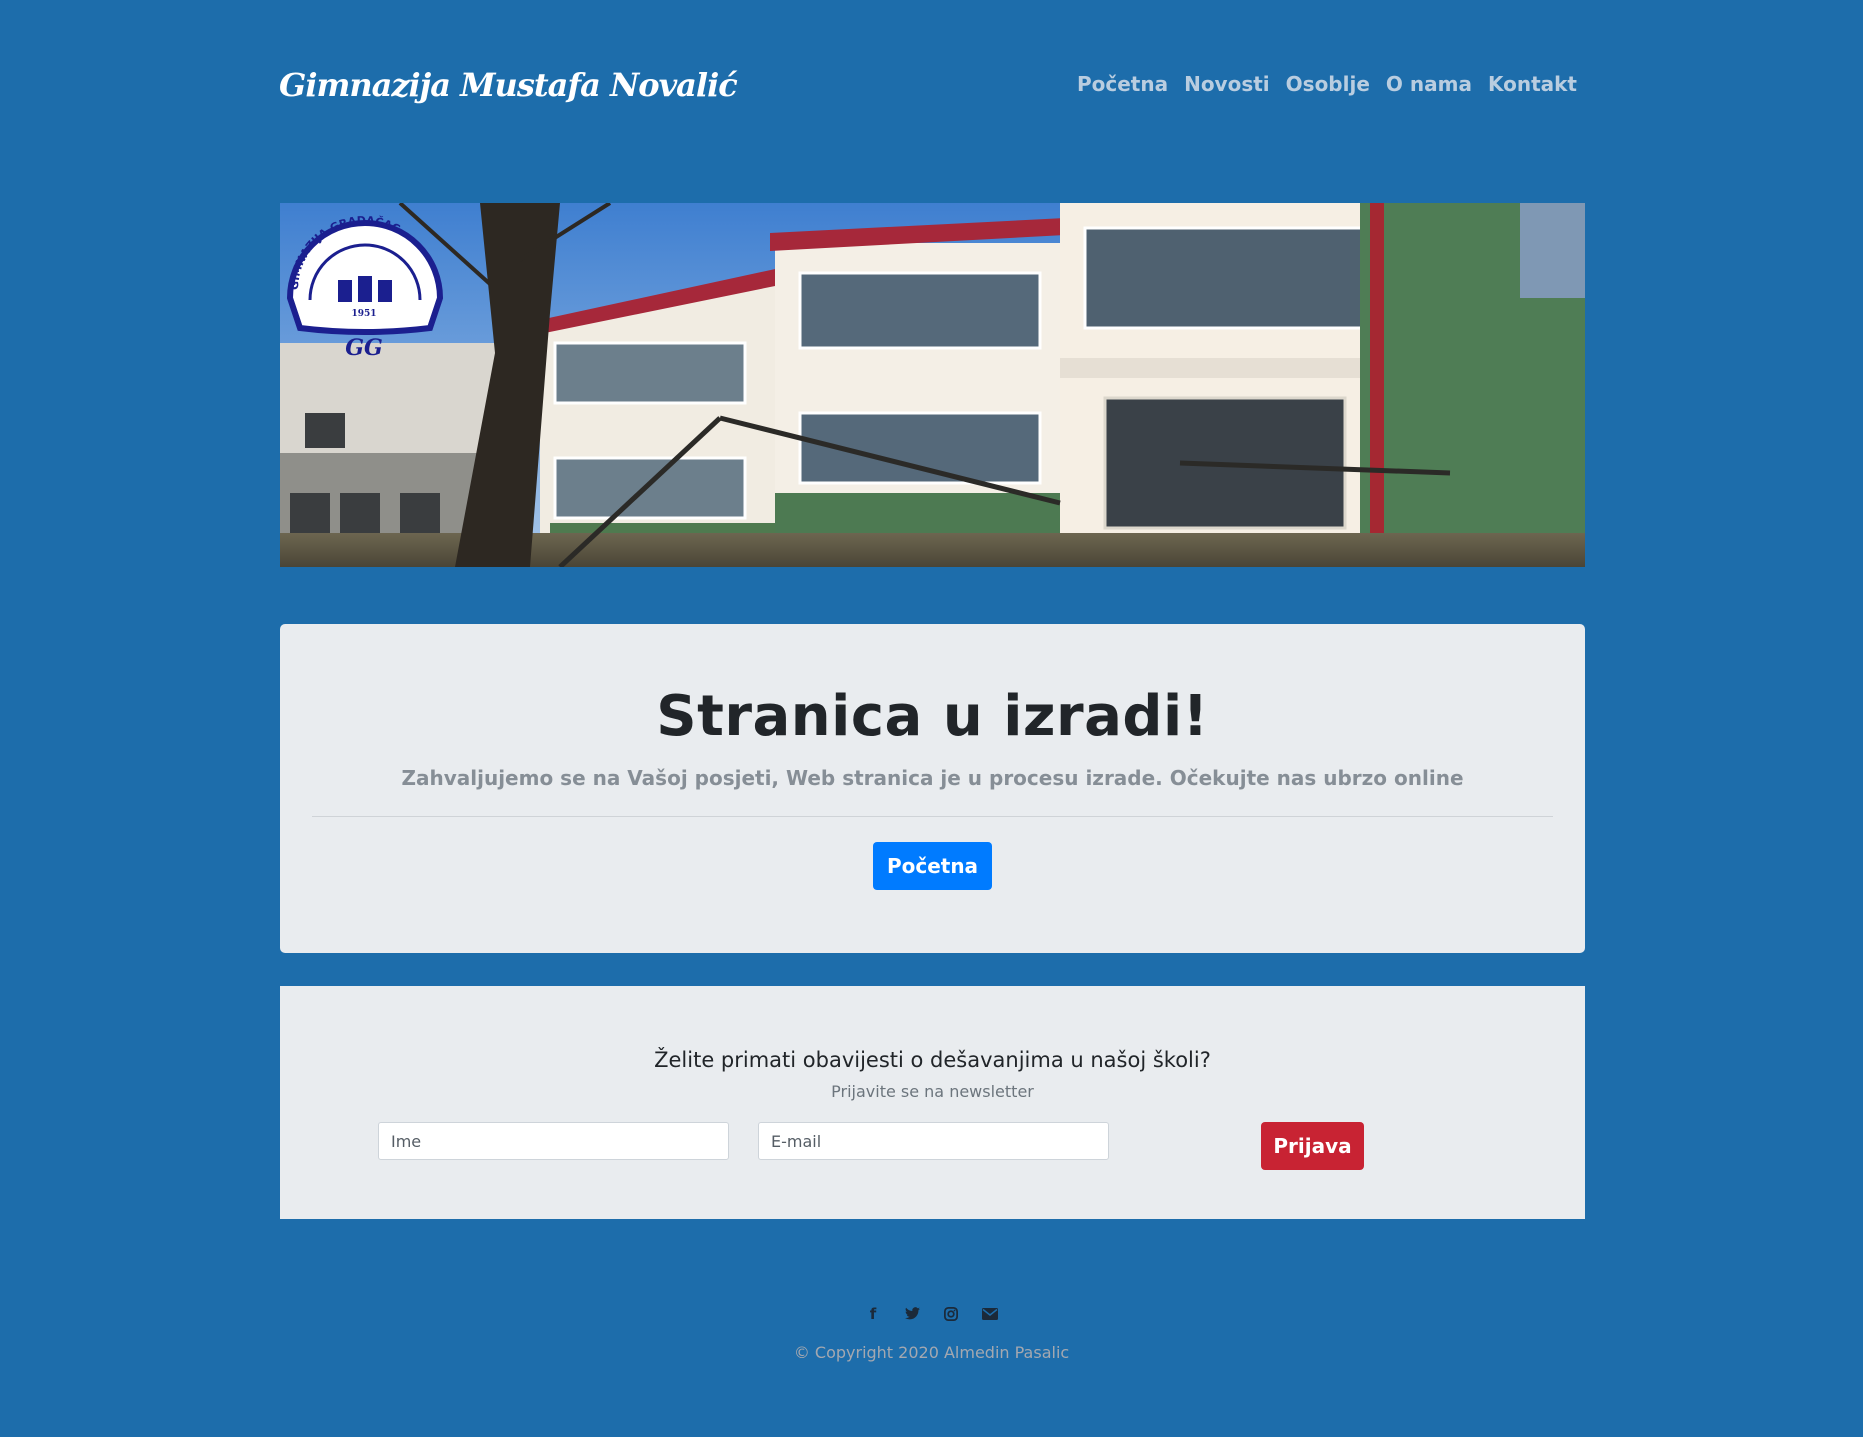 This screenshot has height=1437, width=1863. What do you see at coordinates (932, 816) in the screenshot?
I see `divider` at bounding box center [932, 816].